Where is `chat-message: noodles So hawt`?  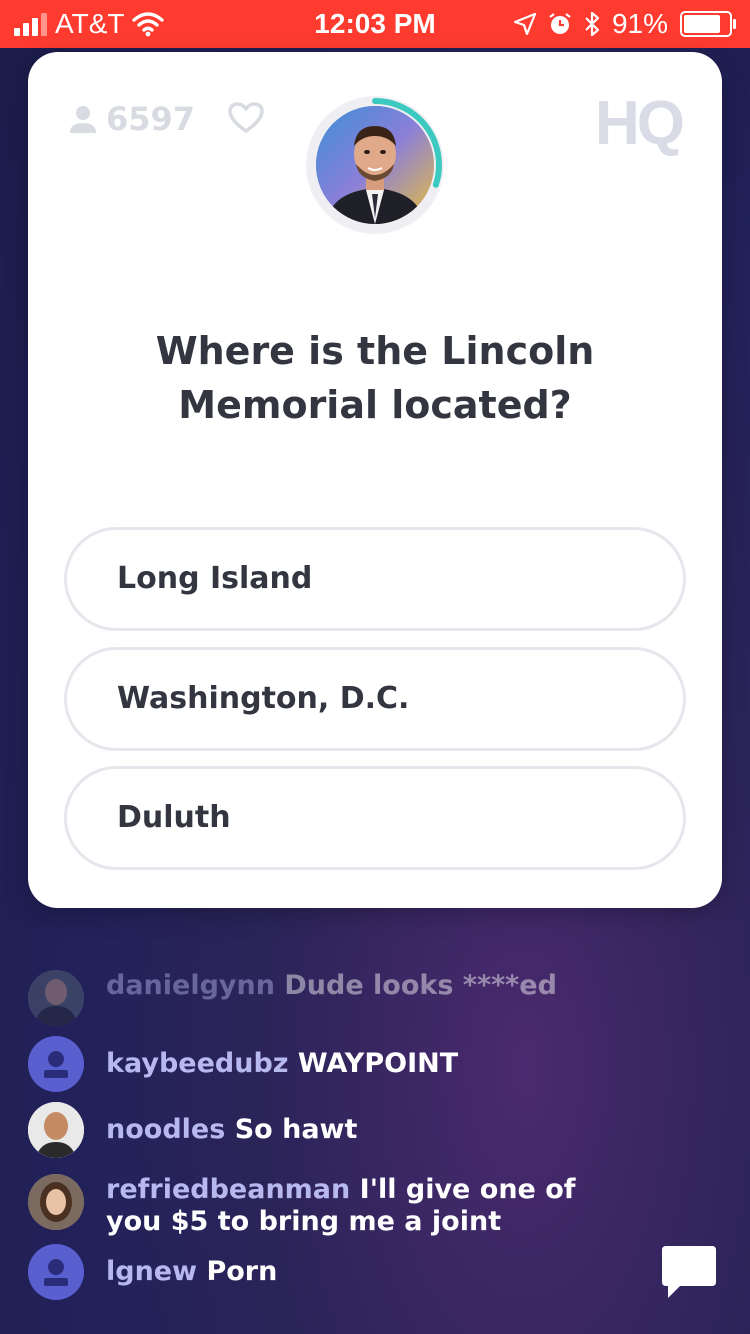 chat-message: noodles So hawt is located at coordinates (192, 1130).